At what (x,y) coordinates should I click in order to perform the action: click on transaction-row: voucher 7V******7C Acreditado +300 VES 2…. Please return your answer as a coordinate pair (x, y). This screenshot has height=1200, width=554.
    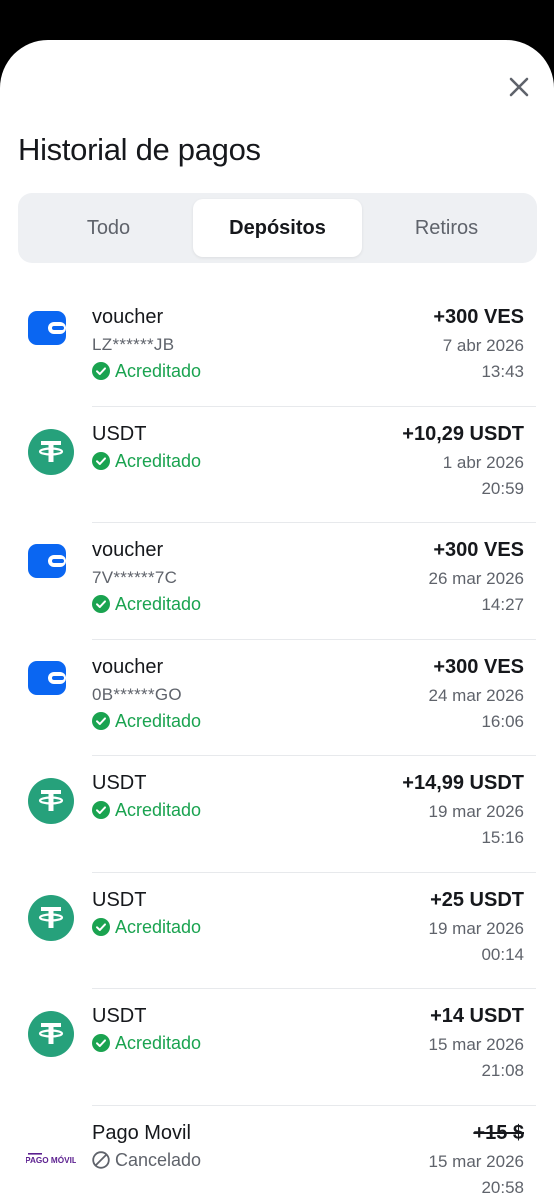
    Looking at the image, I should click on (277, 581).